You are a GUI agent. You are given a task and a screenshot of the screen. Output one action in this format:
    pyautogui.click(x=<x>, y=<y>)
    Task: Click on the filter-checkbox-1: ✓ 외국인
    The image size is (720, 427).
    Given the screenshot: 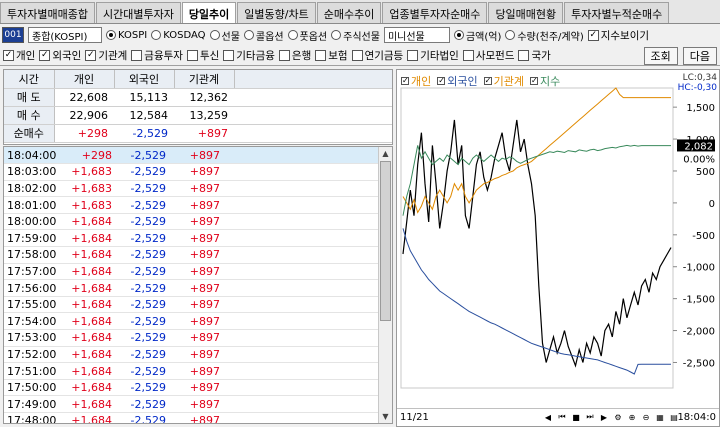 What is the action you would take?
    pyautogui.click(x=60, y=55)
    